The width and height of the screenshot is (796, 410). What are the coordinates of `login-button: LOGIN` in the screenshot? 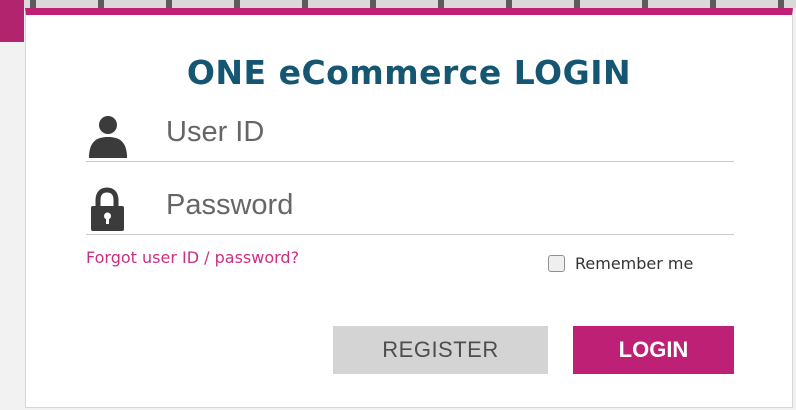 It's located at (653, 350).